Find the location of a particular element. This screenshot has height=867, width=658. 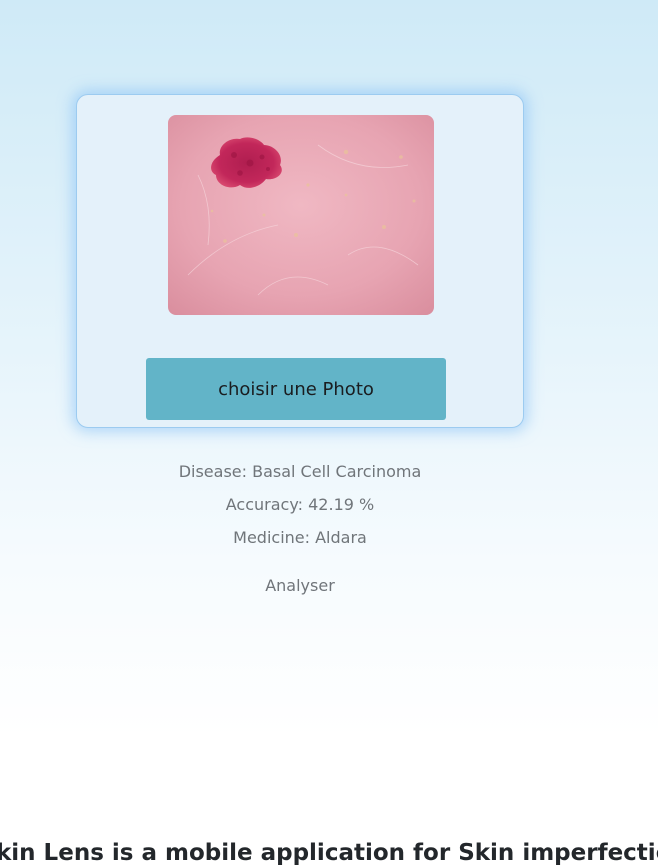

analyse-button: Analyser is located at coordinates (300, 585).